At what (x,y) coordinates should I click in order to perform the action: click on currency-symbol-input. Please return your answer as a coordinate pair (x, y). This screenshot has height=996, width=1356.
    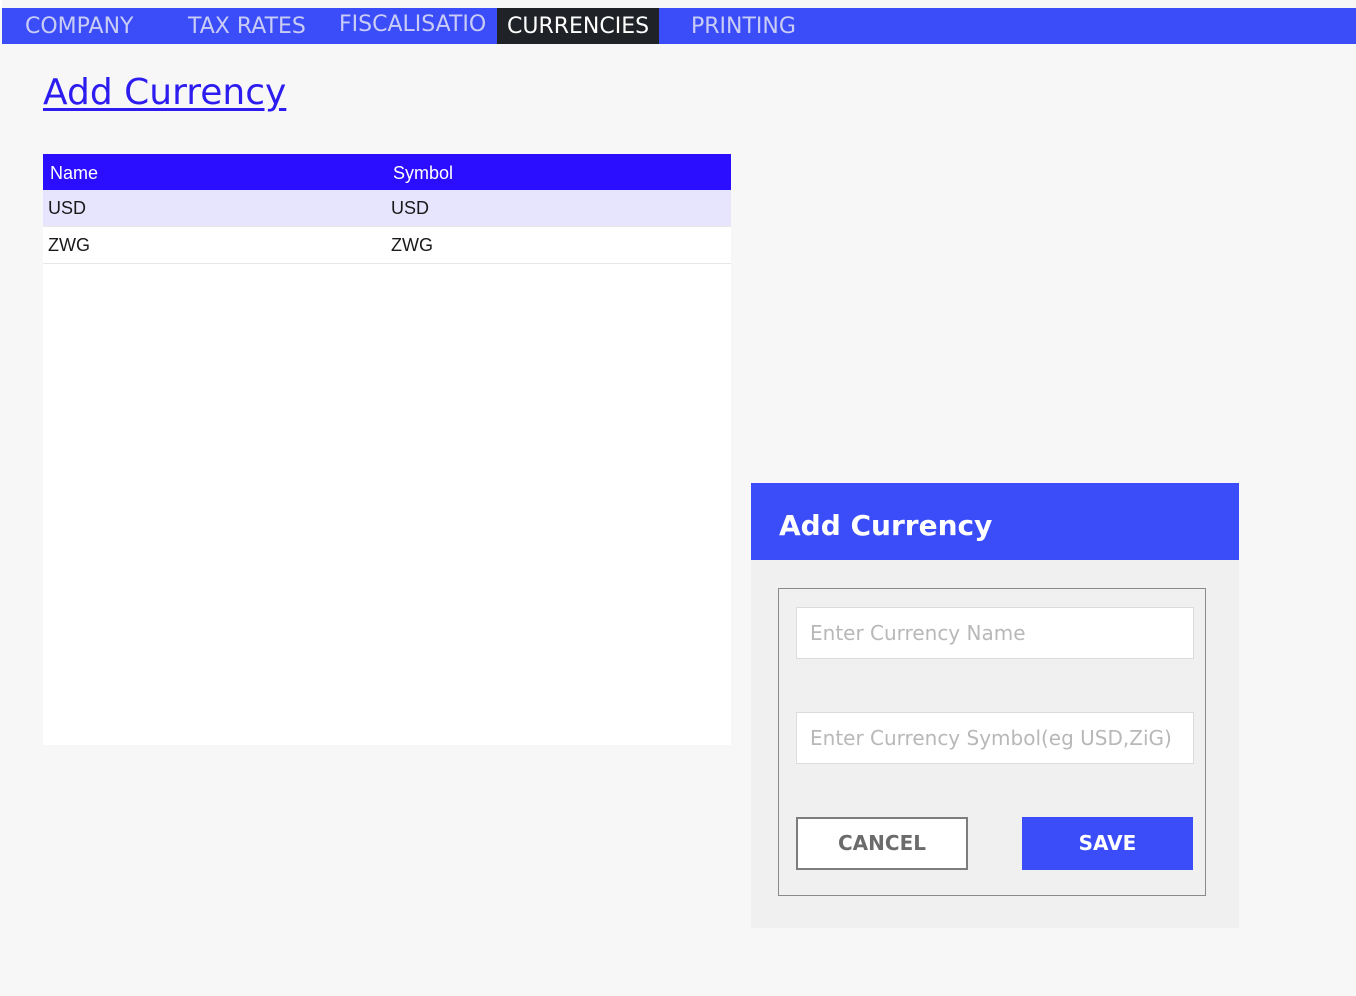
    Looking at the image, I should click on (995, 738).